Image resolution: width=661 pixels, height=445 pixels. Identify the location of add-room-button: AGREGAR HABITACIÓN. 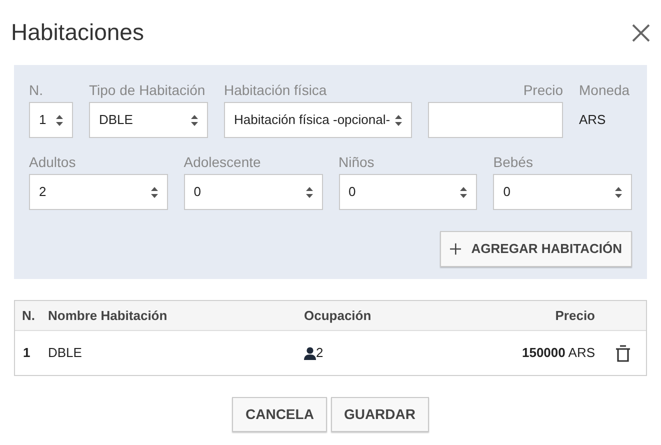
(536, 249).